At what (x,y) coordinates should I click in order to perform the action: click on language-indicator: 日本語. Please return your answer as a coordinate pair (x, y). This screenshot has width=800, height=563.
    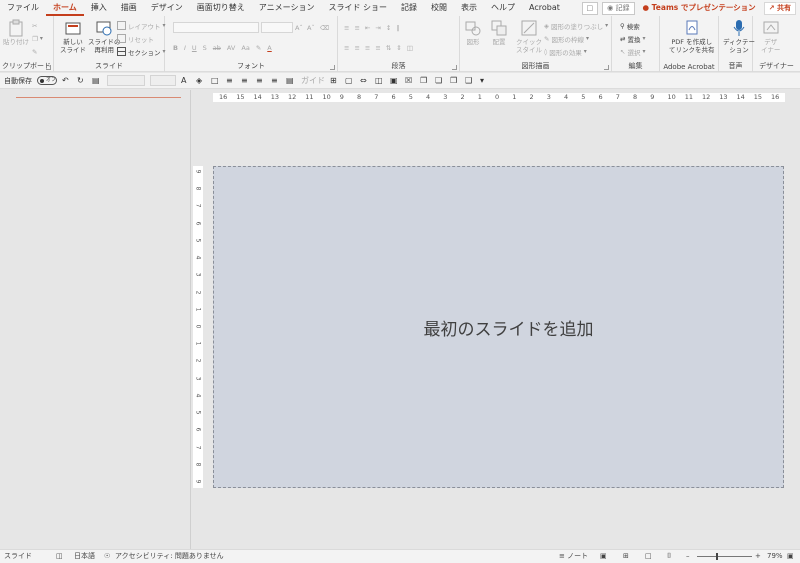
    Looking at the image, I should click on (84, 556).